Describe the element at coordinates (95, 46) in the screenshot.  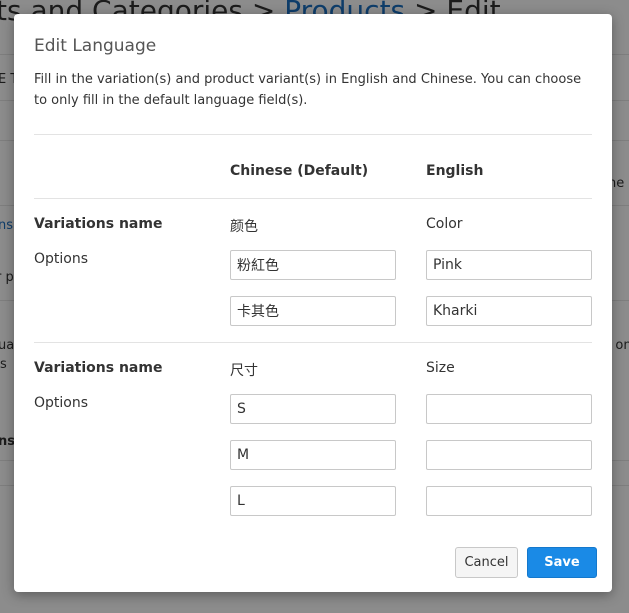
I see `modal-title: Edit Language` at that location.